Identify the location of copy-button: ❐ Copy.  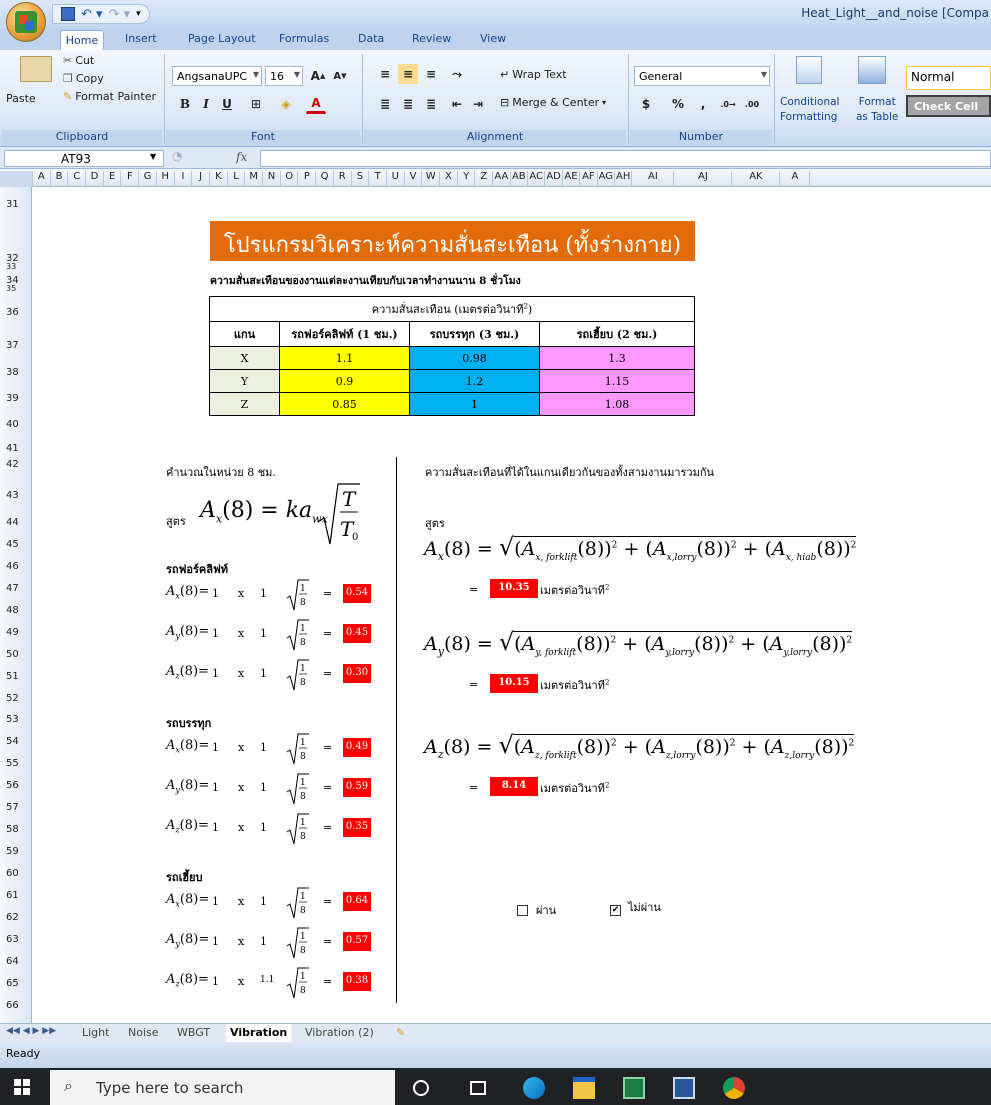
(83, 78).